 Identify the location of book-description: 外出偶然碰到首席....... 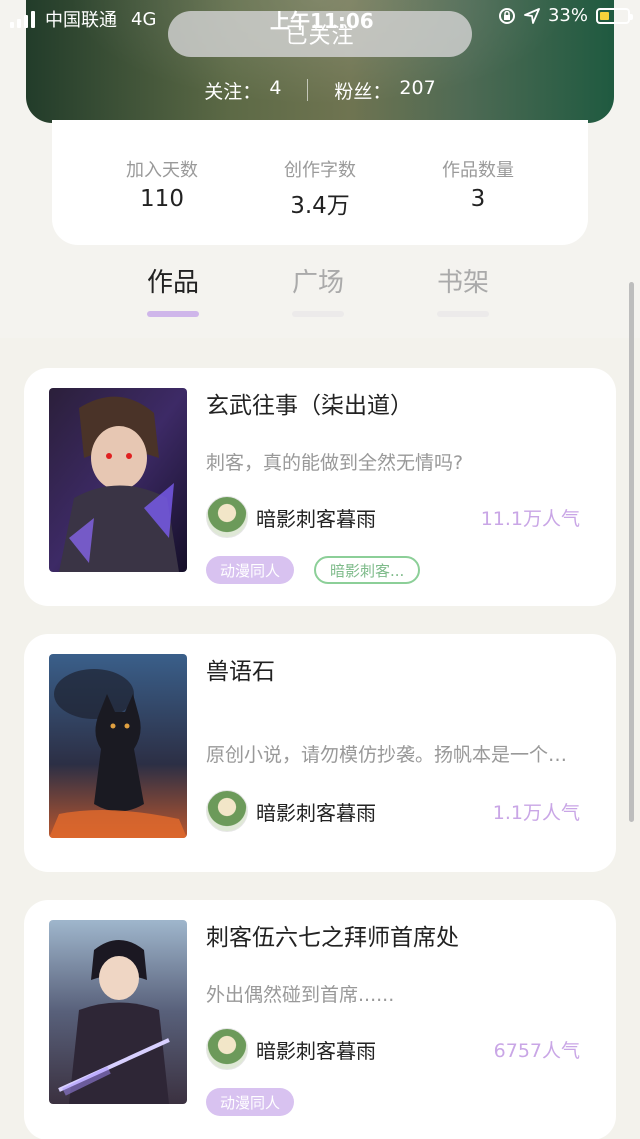
(300, 995).